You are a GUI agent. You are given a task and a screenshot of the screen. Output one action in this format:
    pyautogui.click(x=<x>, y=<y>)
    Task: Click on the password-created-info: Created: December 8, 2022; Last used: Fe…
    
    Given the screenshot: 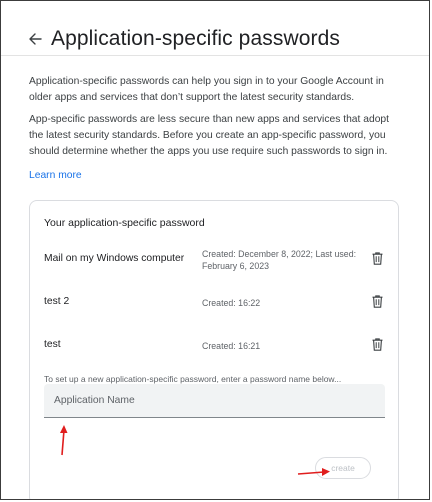 What is the action you would take?
    pyautogui.click(x=279, y=260)
    